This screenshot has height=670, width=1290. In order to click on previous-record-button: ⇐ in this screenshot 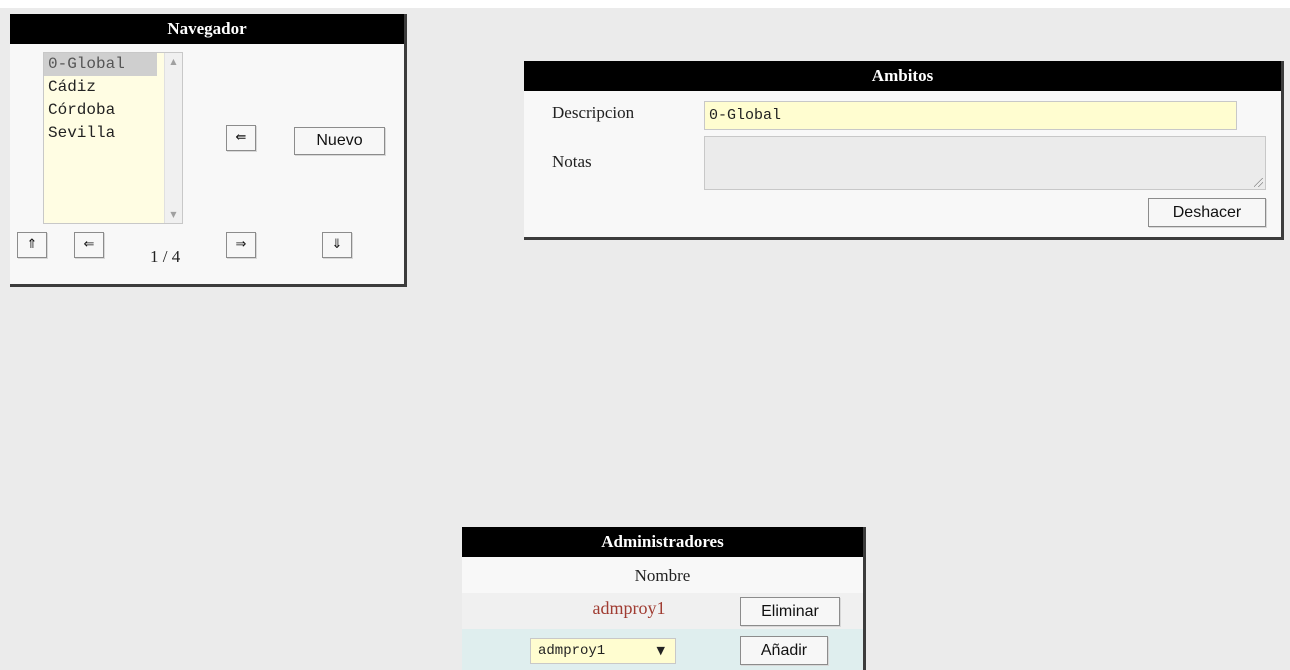, I will do `click(89, 245)`.